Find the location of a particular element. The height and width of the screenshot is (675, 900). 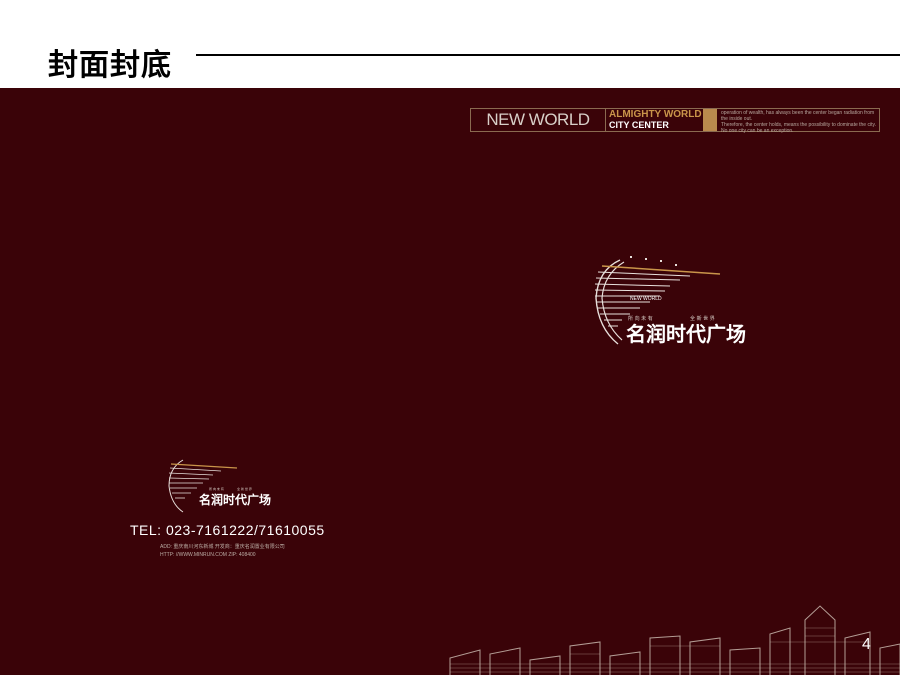

logo-tag: NEW WORLD is located at coordinates (646, 299).